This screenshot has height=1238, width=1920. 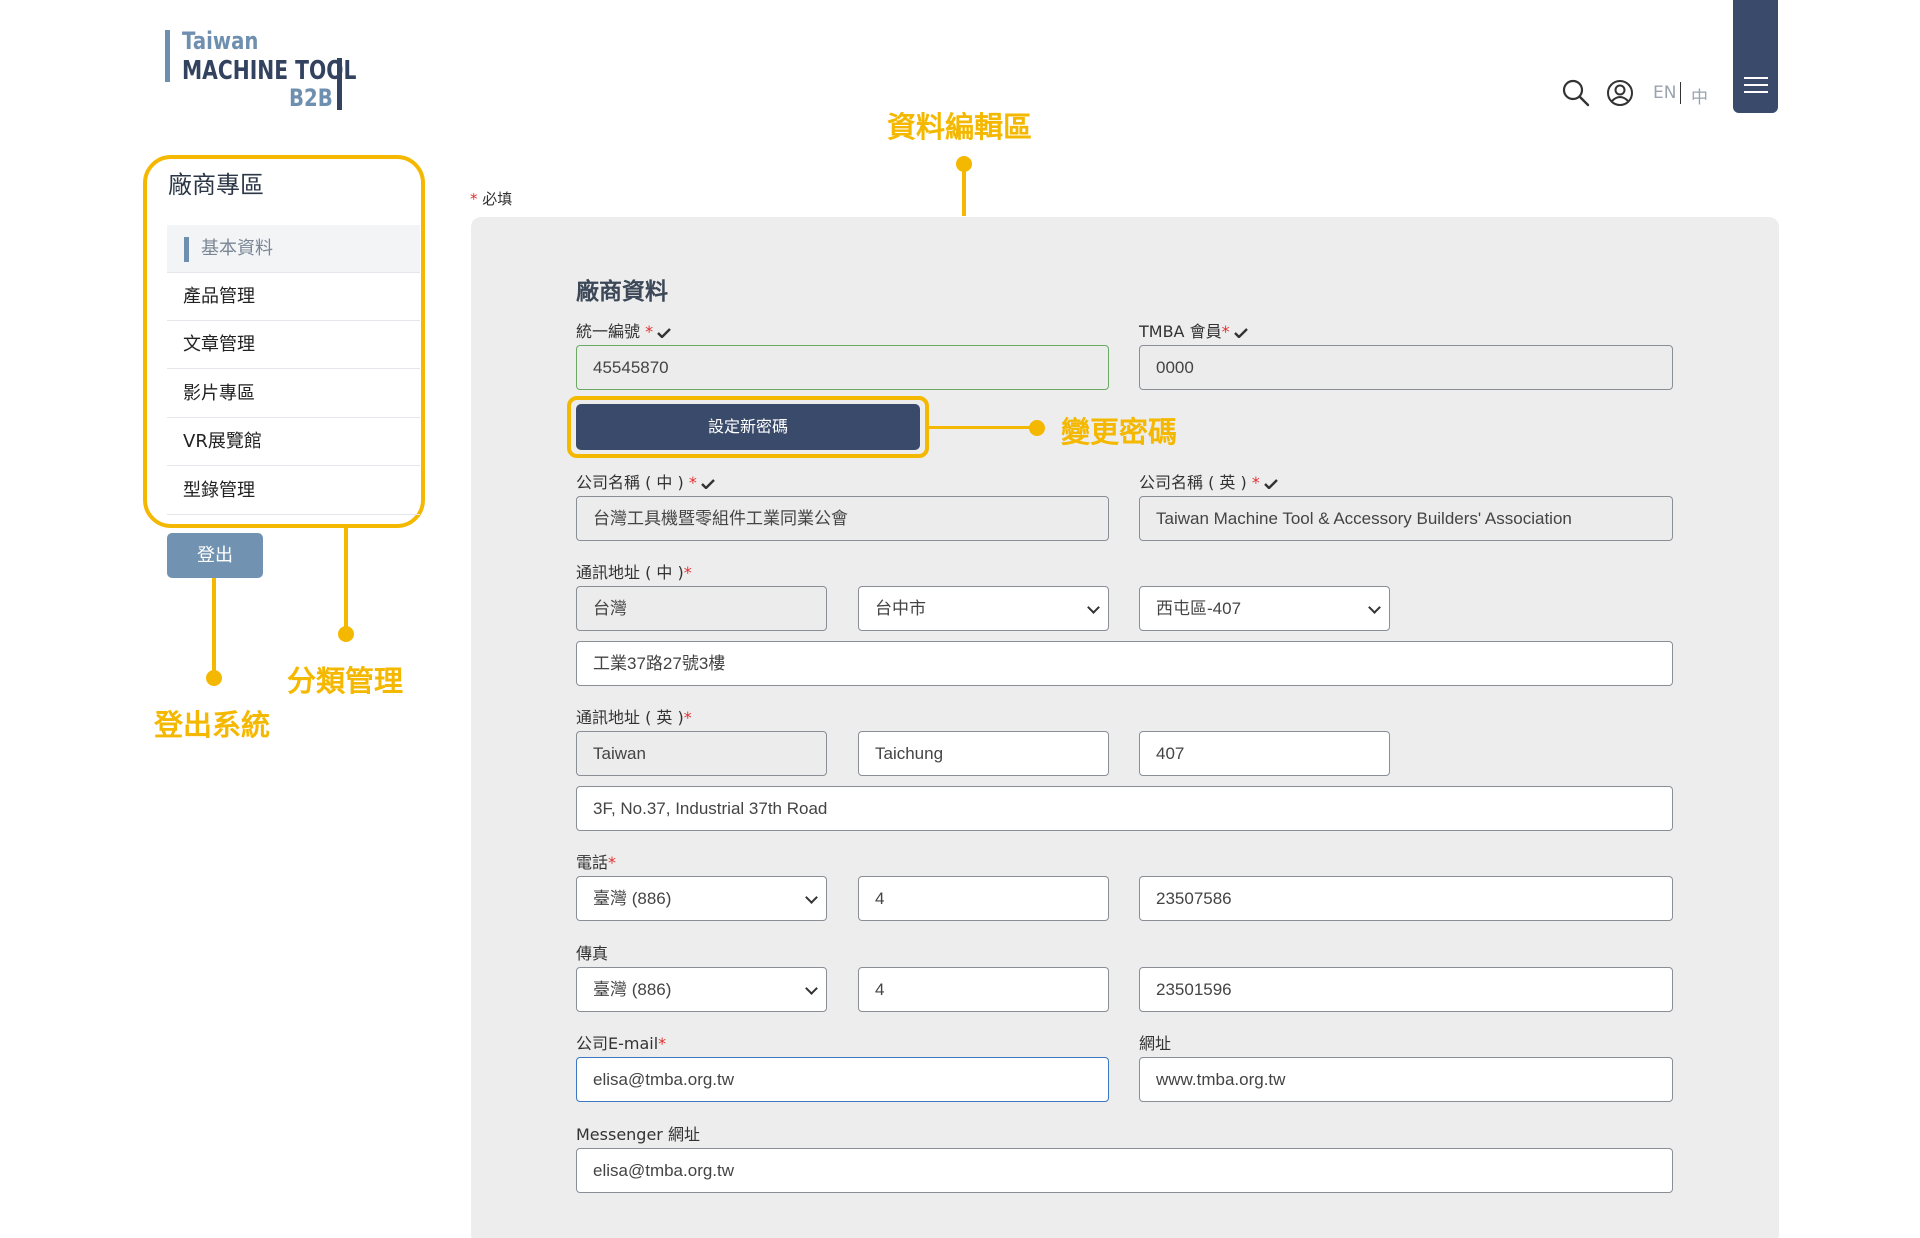 I want to click on active-indicator, so click(x=186, y=249).